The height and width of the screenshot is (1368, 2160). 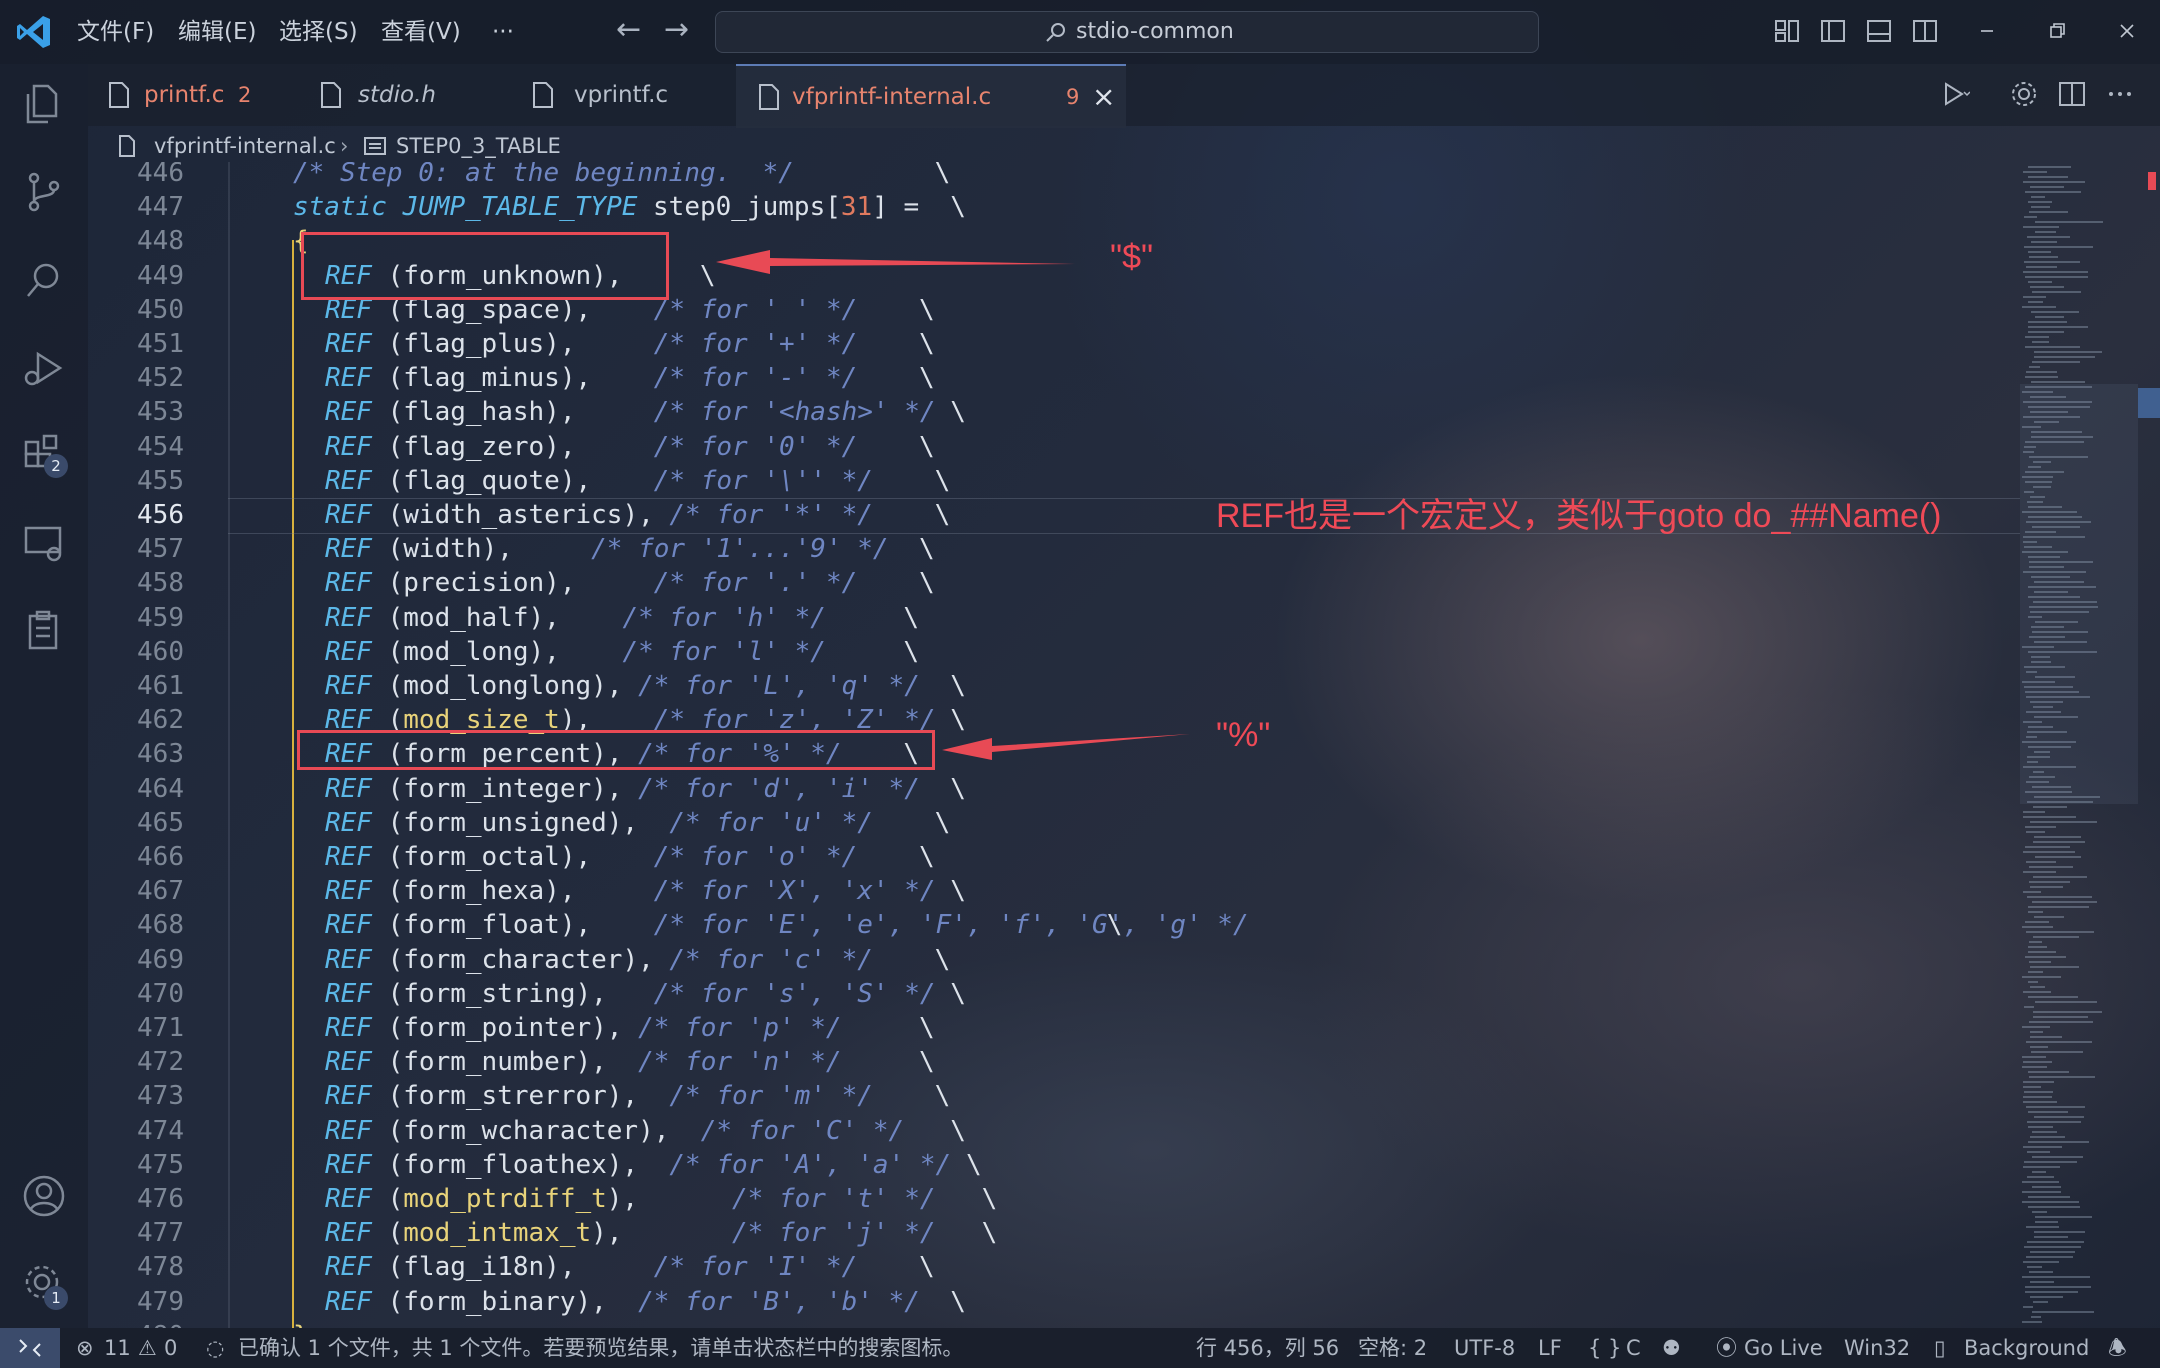 What do you see at coordinates (2117, 1348) in the screenshot?
I see `notifications-icon: 🕭` at bounding box center [2117, 1348].